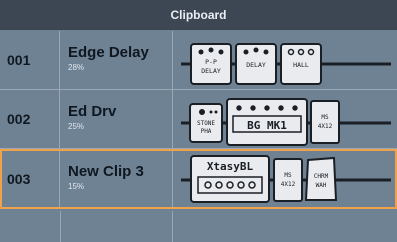 This screenshot has height=242, width=397. I want to click on amp-icon: BG MK1, so click(267, 122).